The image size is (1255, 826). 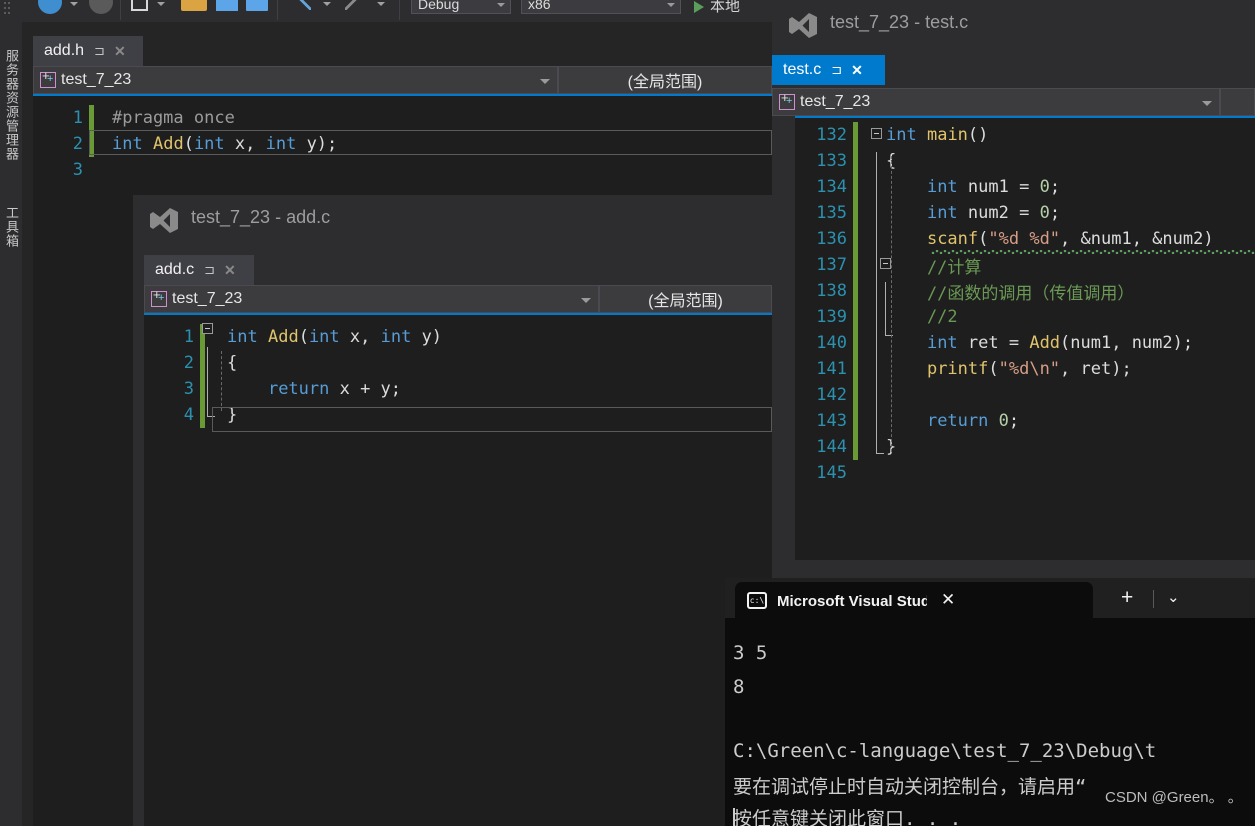 What do you see at coordinates (1025, 317) in the screenshot?
I see `code-line: 139 //2` at bounding box center [1025, 317].